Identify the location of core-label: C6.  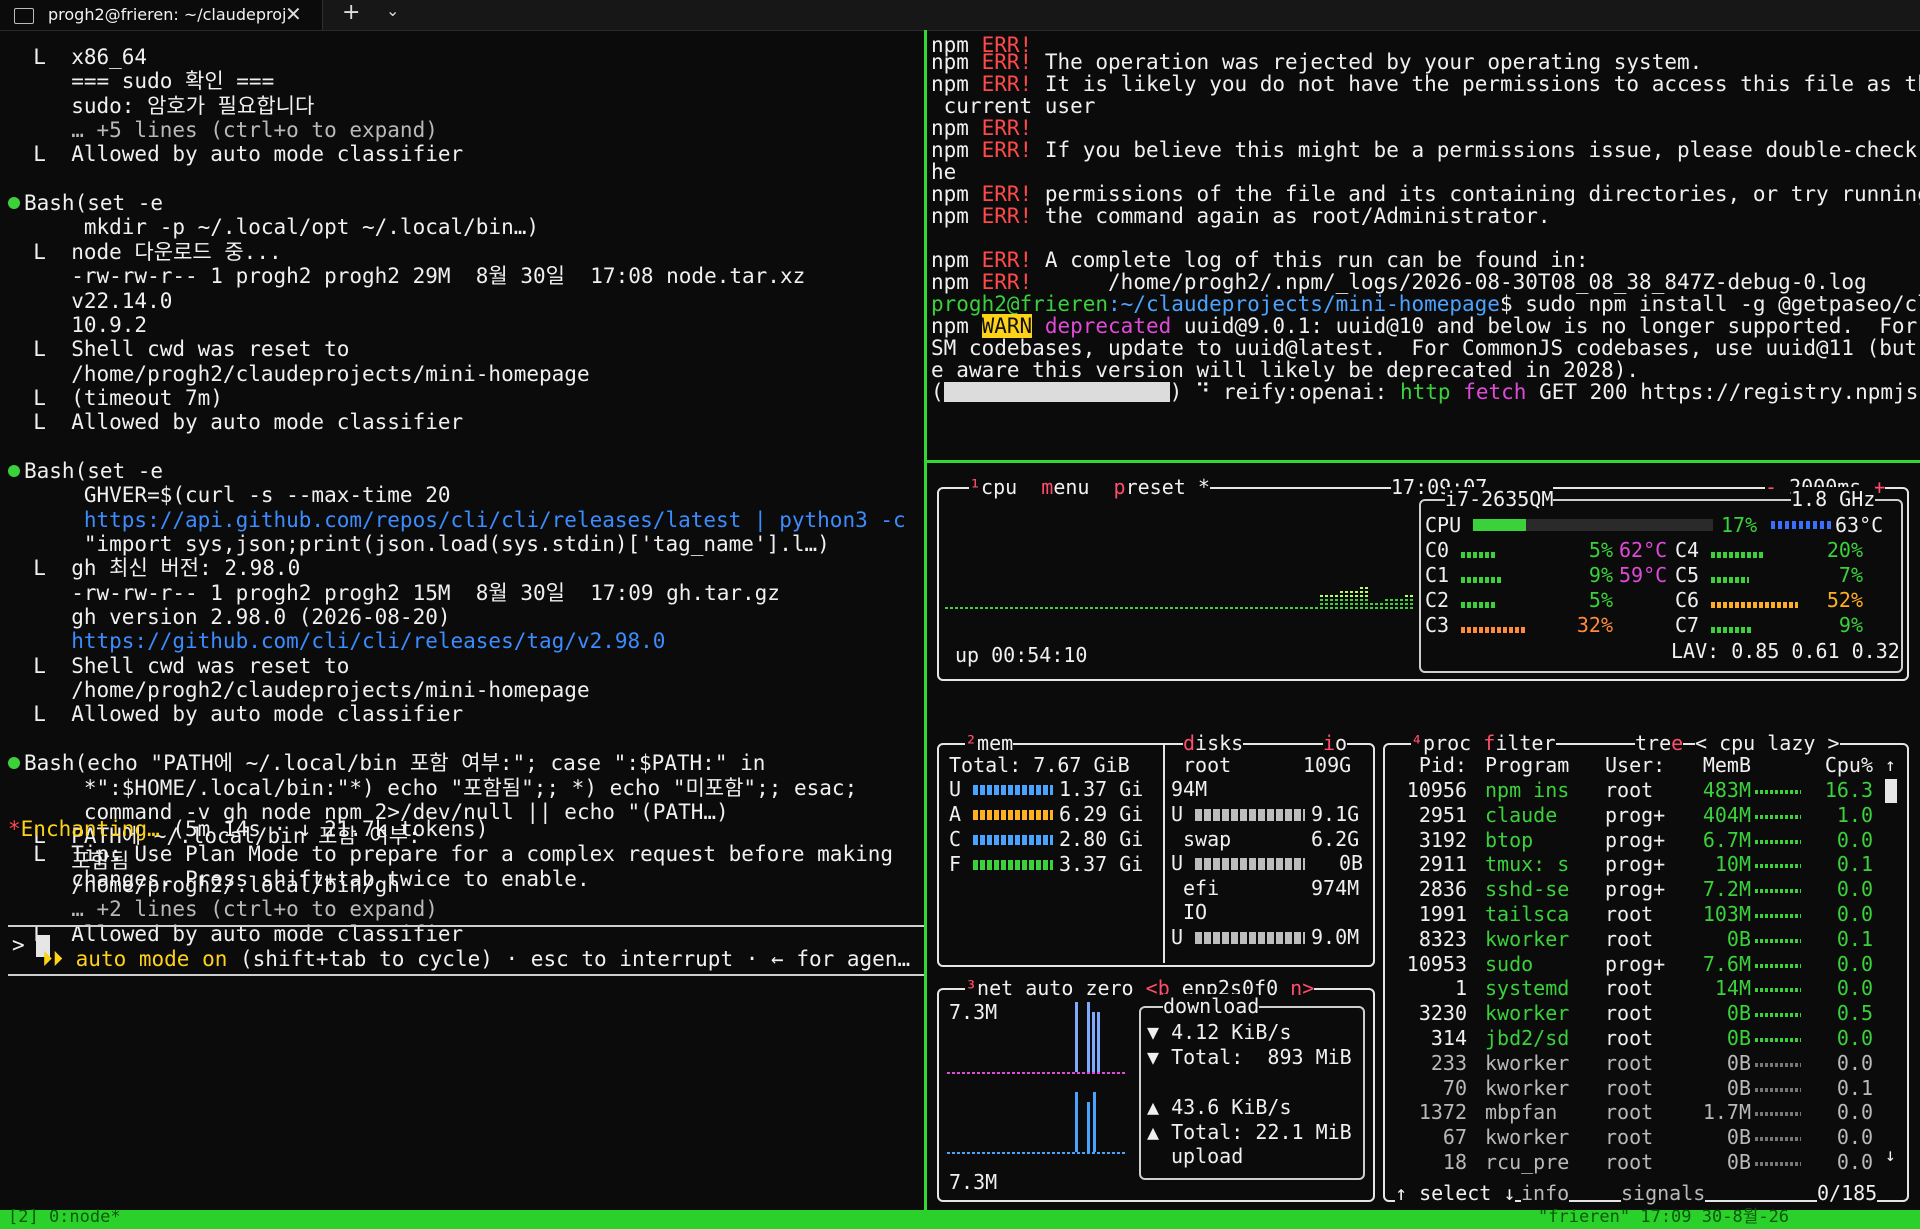
(1687, 600).